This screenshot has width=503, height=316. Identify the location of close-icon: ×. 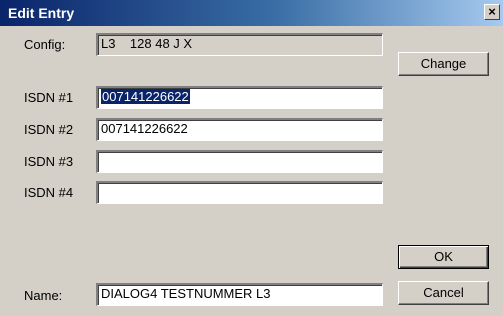
(492, 12).